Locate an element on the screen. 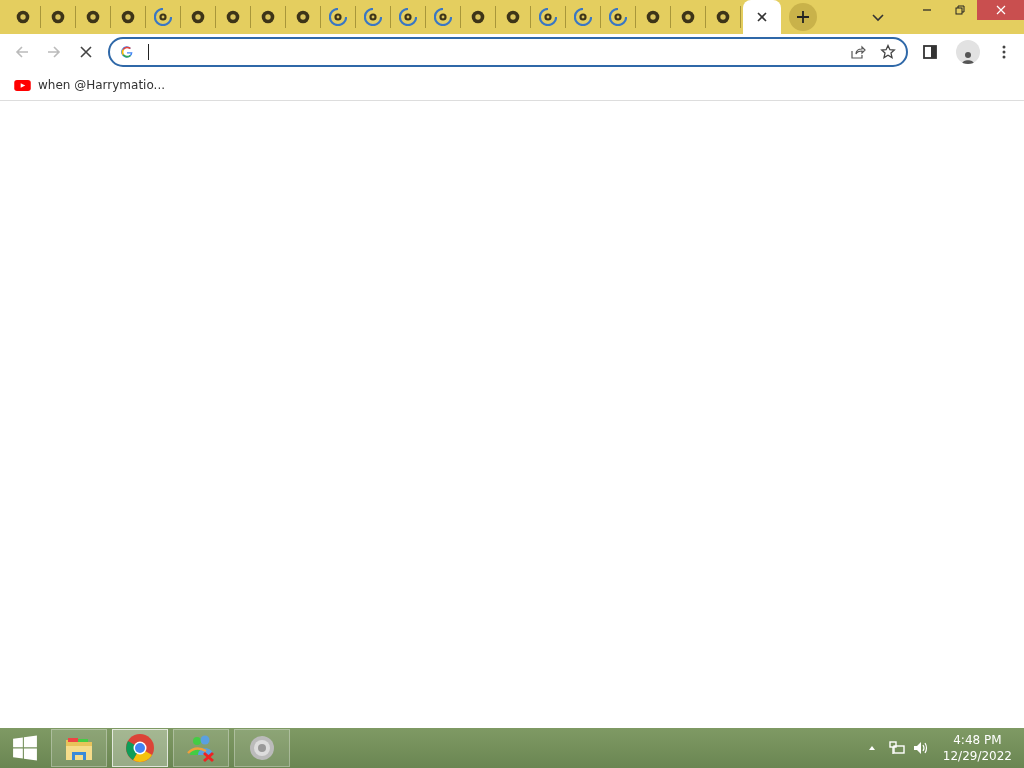 The image size is (1024, 768). windows-start-icon is located at coordinates (25, 748).